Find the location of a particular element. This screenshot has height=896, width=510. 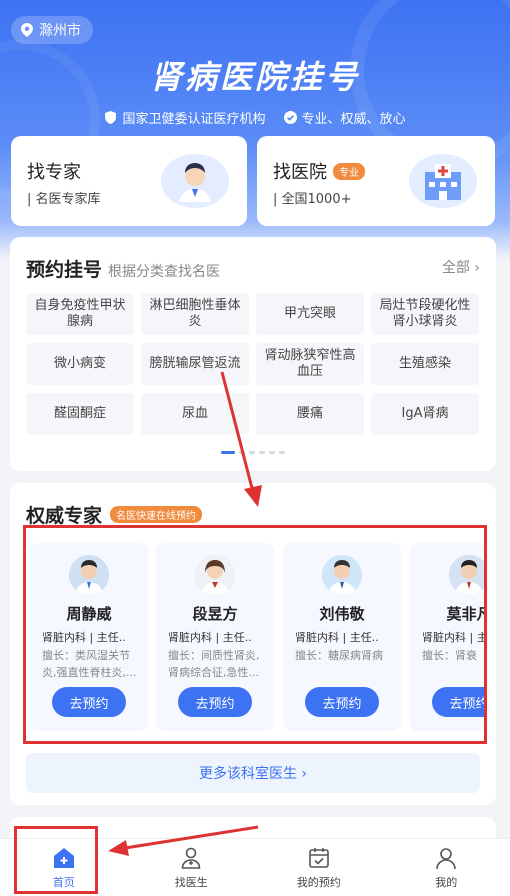

tab-mine: 我的 is located at coordinates (446, 867).